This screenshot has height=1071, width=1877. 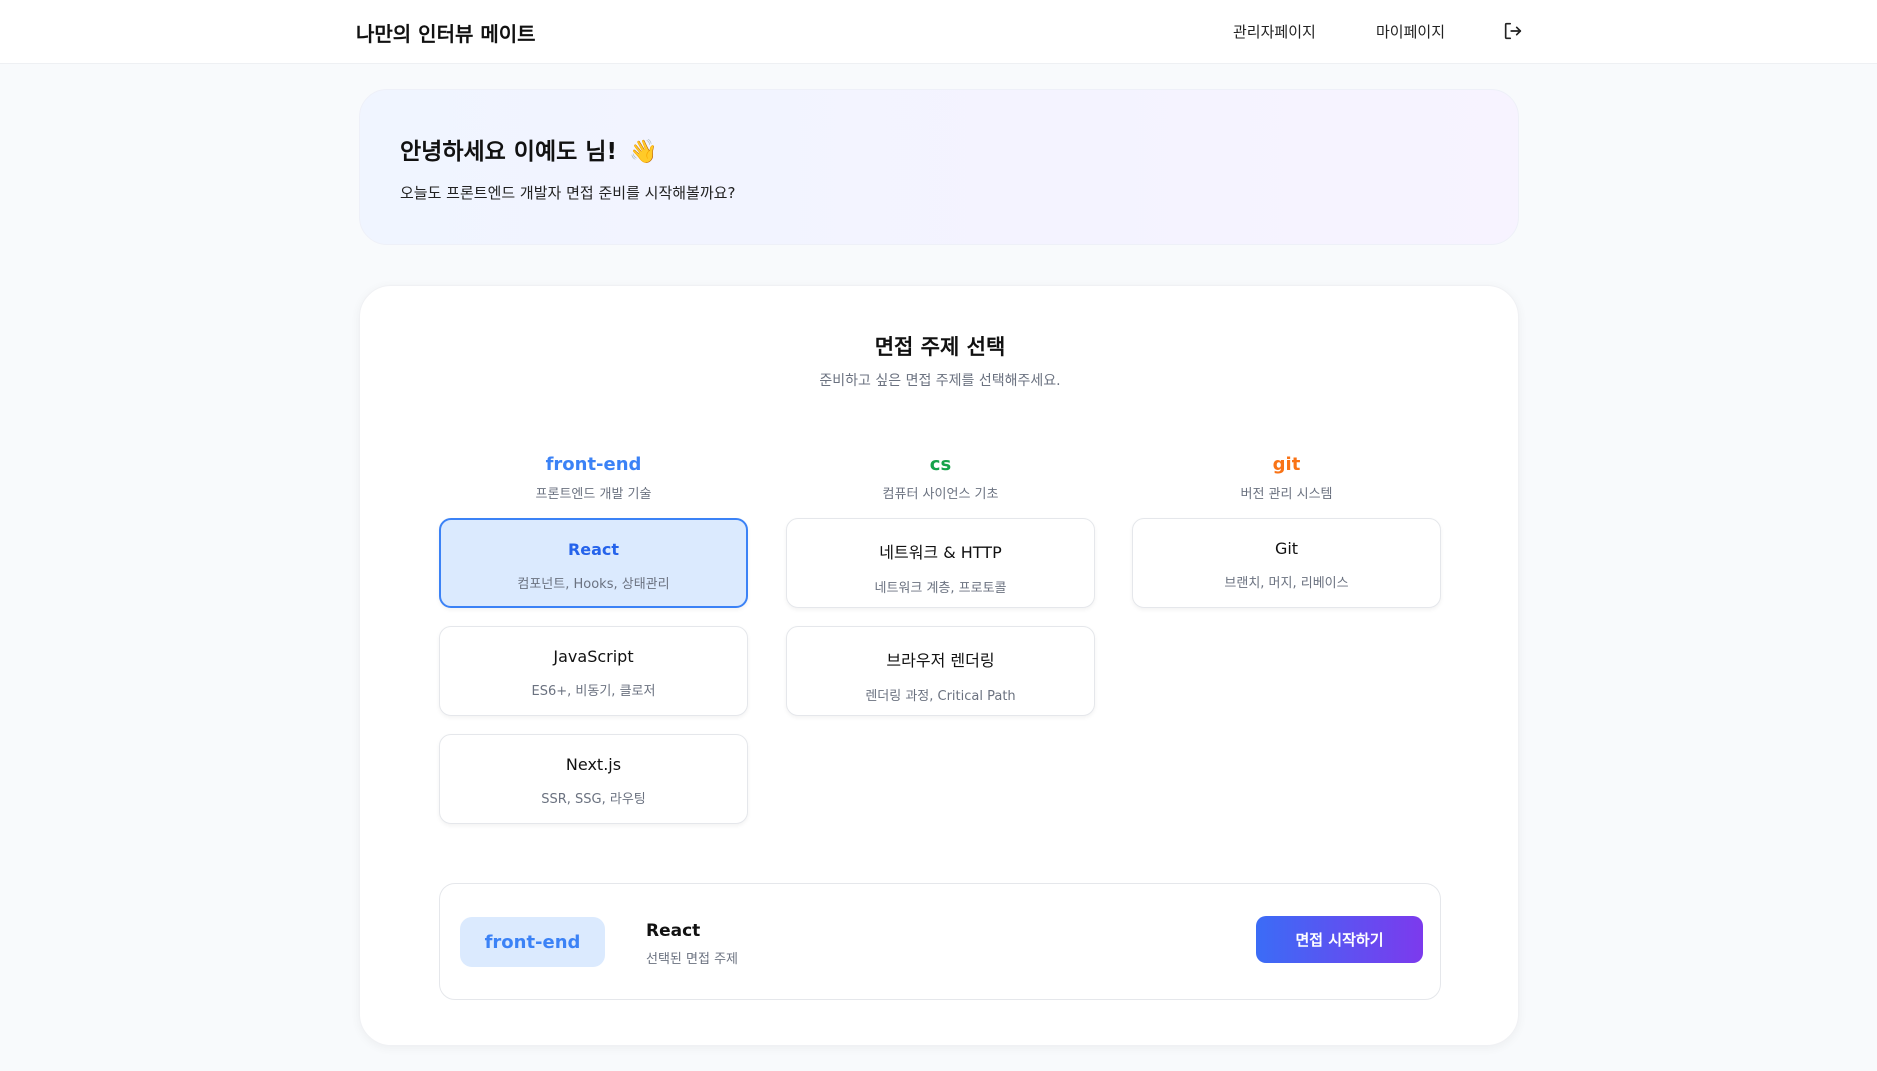 I want to click on logout-icon, so click(x=1513, y=31).